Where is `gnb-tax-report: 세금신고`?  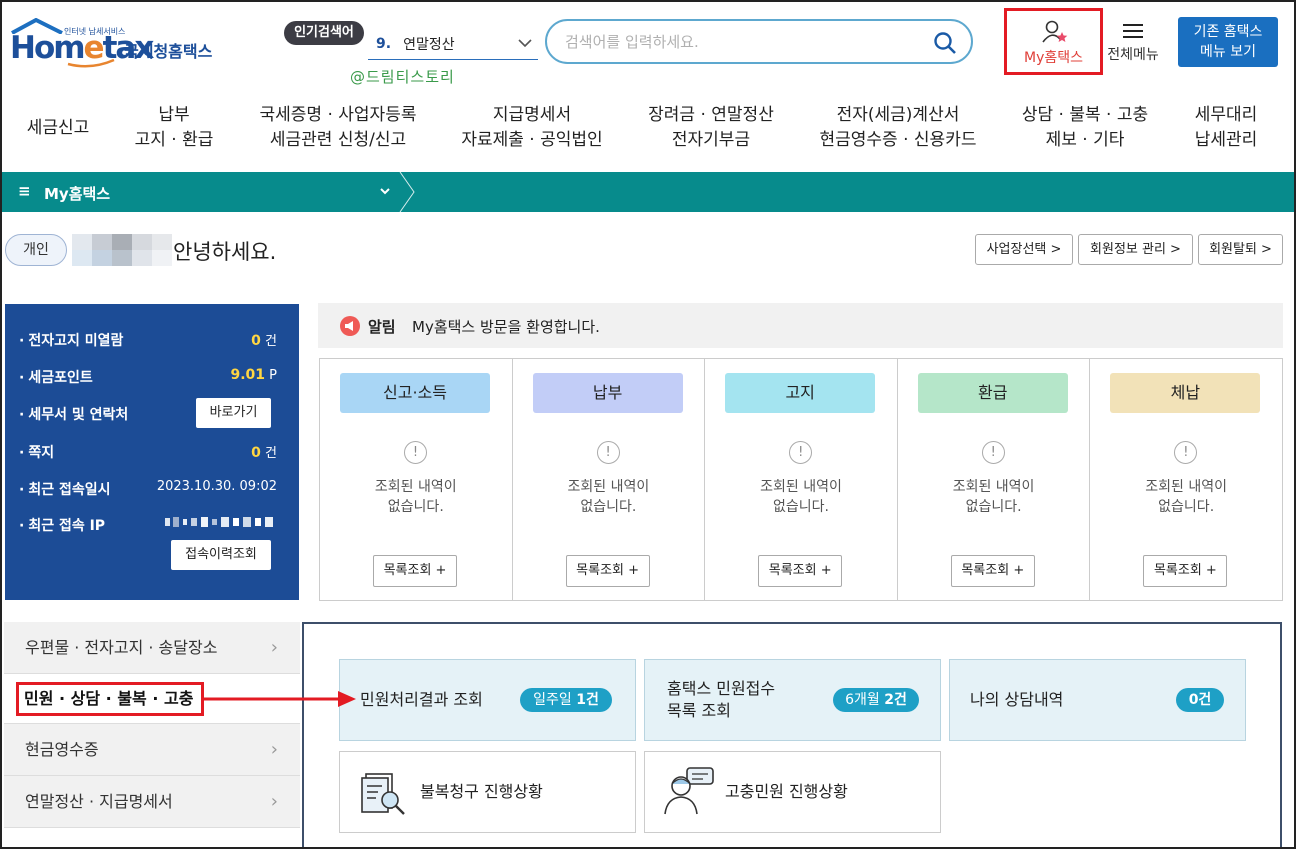
gnb-tax-report: 세금신고 is located at coordinates (58, 128).